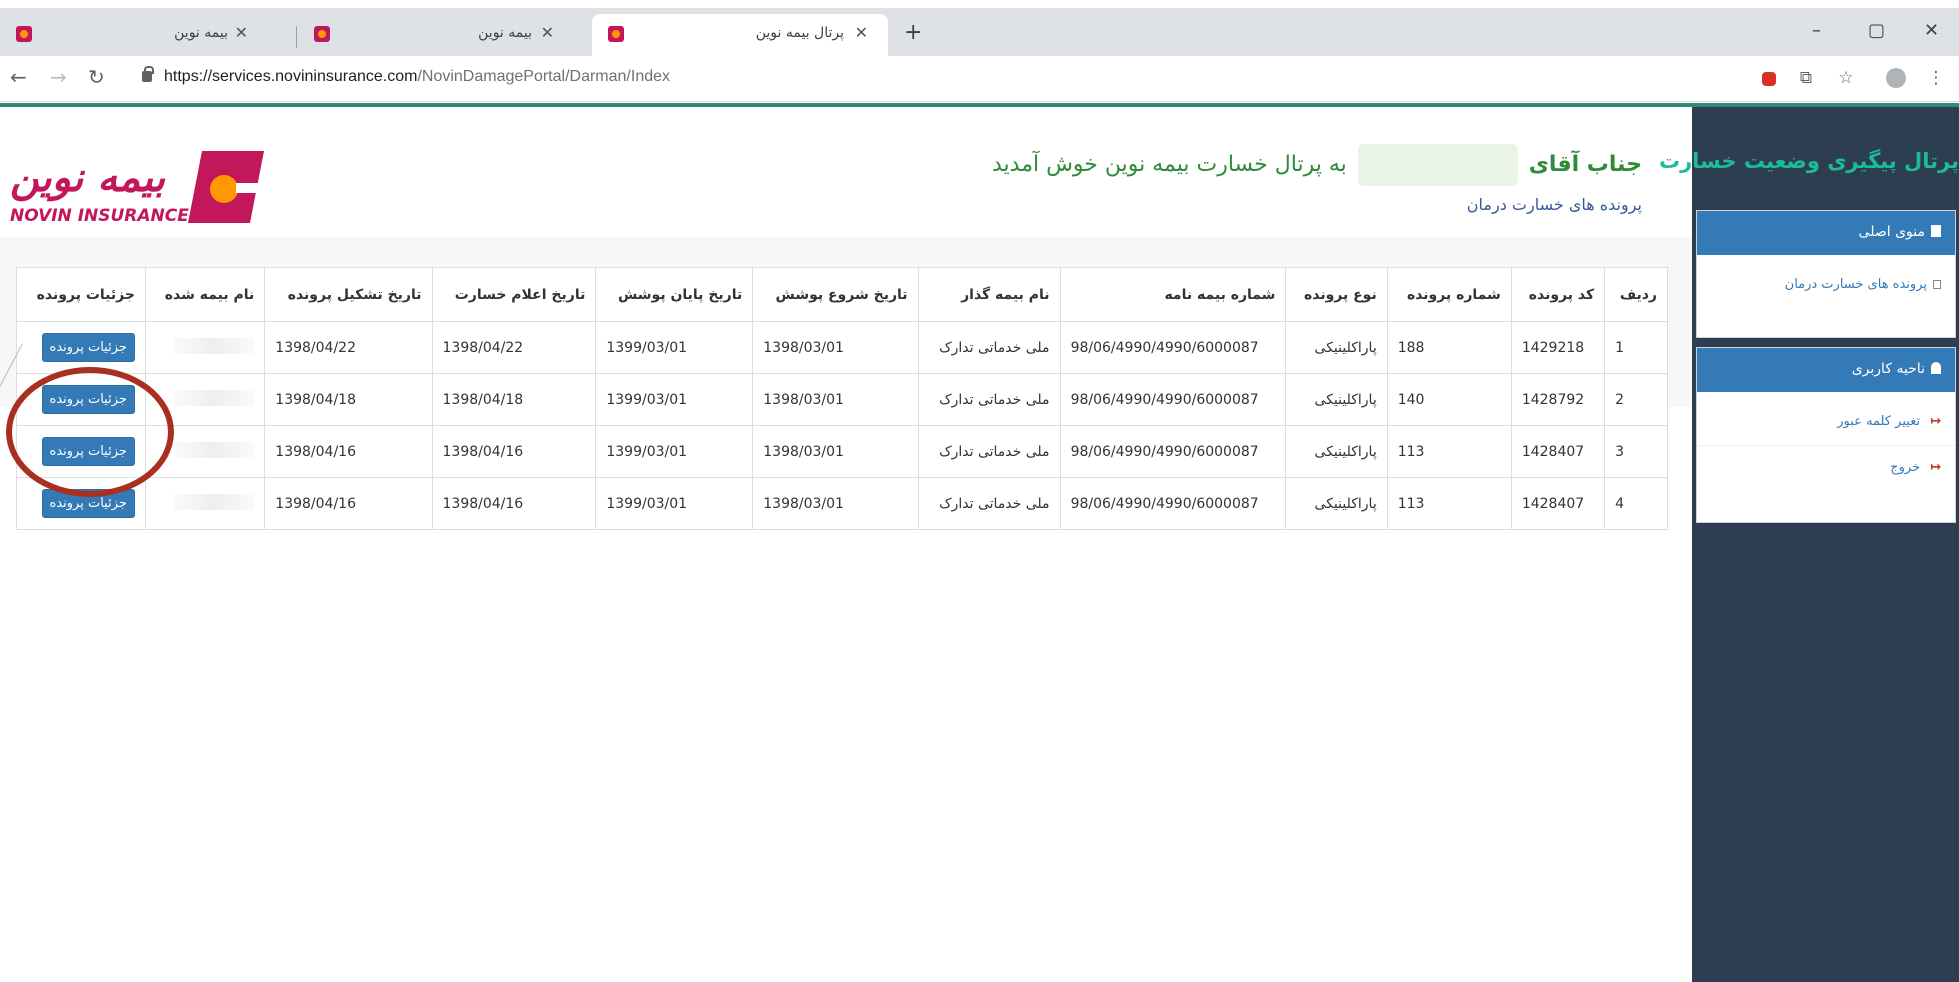 The image size is (1959, 982). I want to click on minimize-button: –, so click(1816, 30).